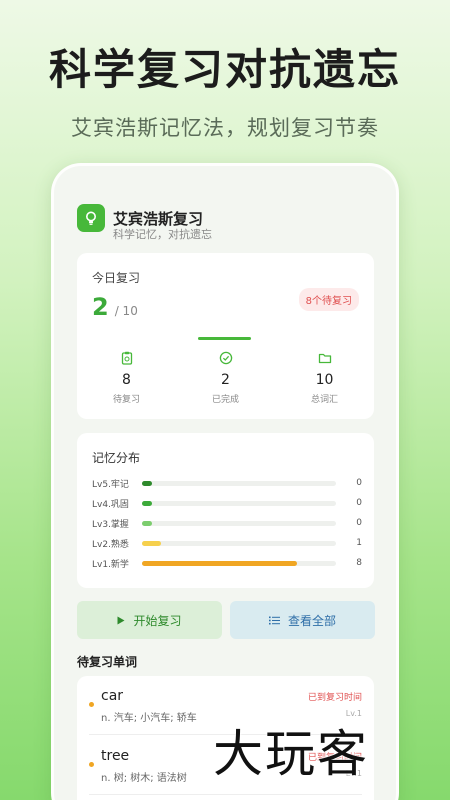 The height and width of the screenshot is (800, 450). Describe the element at coordinates (110, 524) in the screenshot. I see `memory-level-label: Lv3.掌握` at that location.